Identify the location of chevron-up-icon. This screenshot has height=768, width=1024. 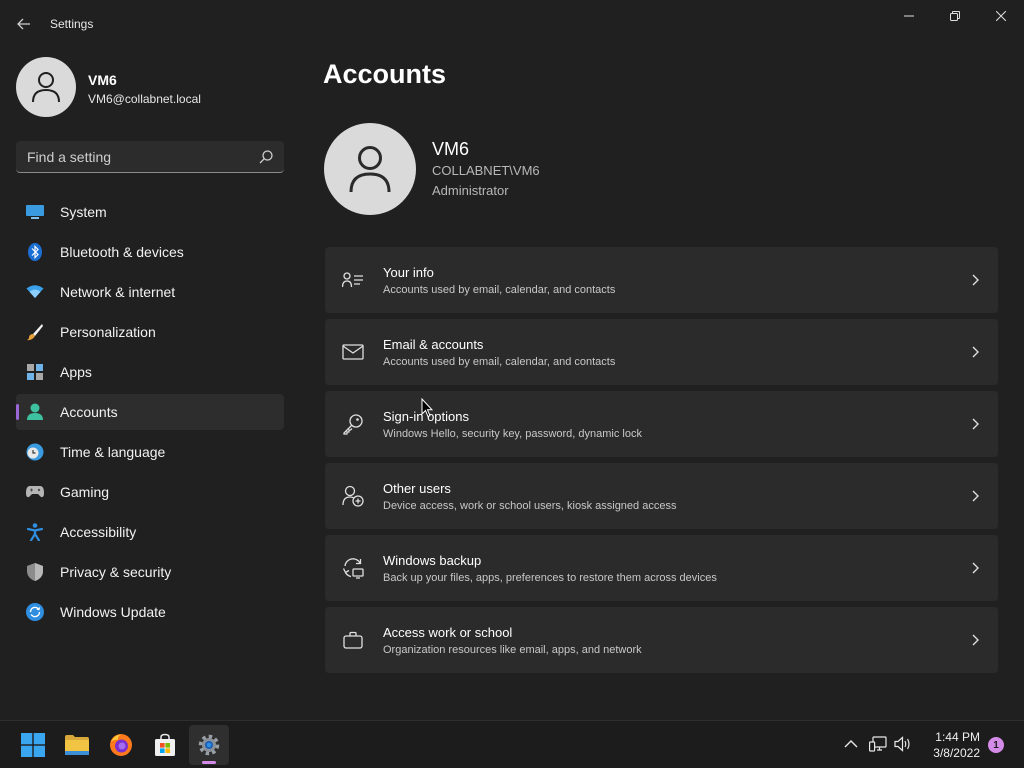
(851, 744).